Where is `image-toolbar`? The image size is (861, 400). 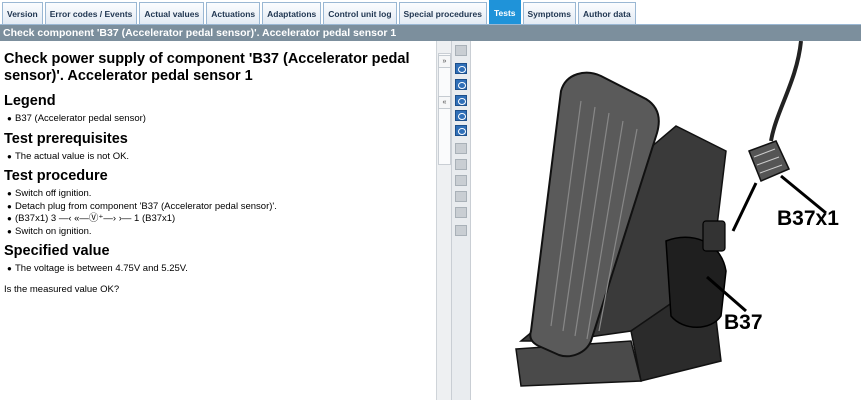
image-toolbar is located at coordinates (461, 220).